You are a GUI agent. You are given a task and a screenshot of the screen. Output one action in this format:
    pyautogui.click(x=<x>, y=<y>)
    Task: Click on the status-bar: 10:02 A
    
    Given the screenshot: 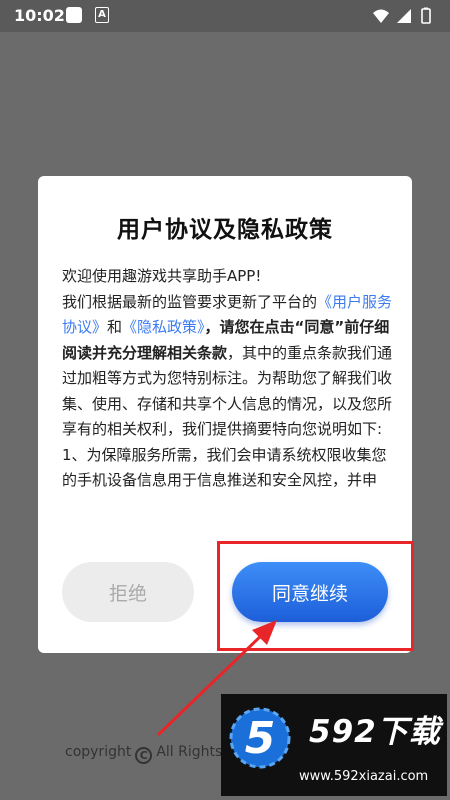 What is the action you would take?
    pyautogui.click(x=225, y=16)
    